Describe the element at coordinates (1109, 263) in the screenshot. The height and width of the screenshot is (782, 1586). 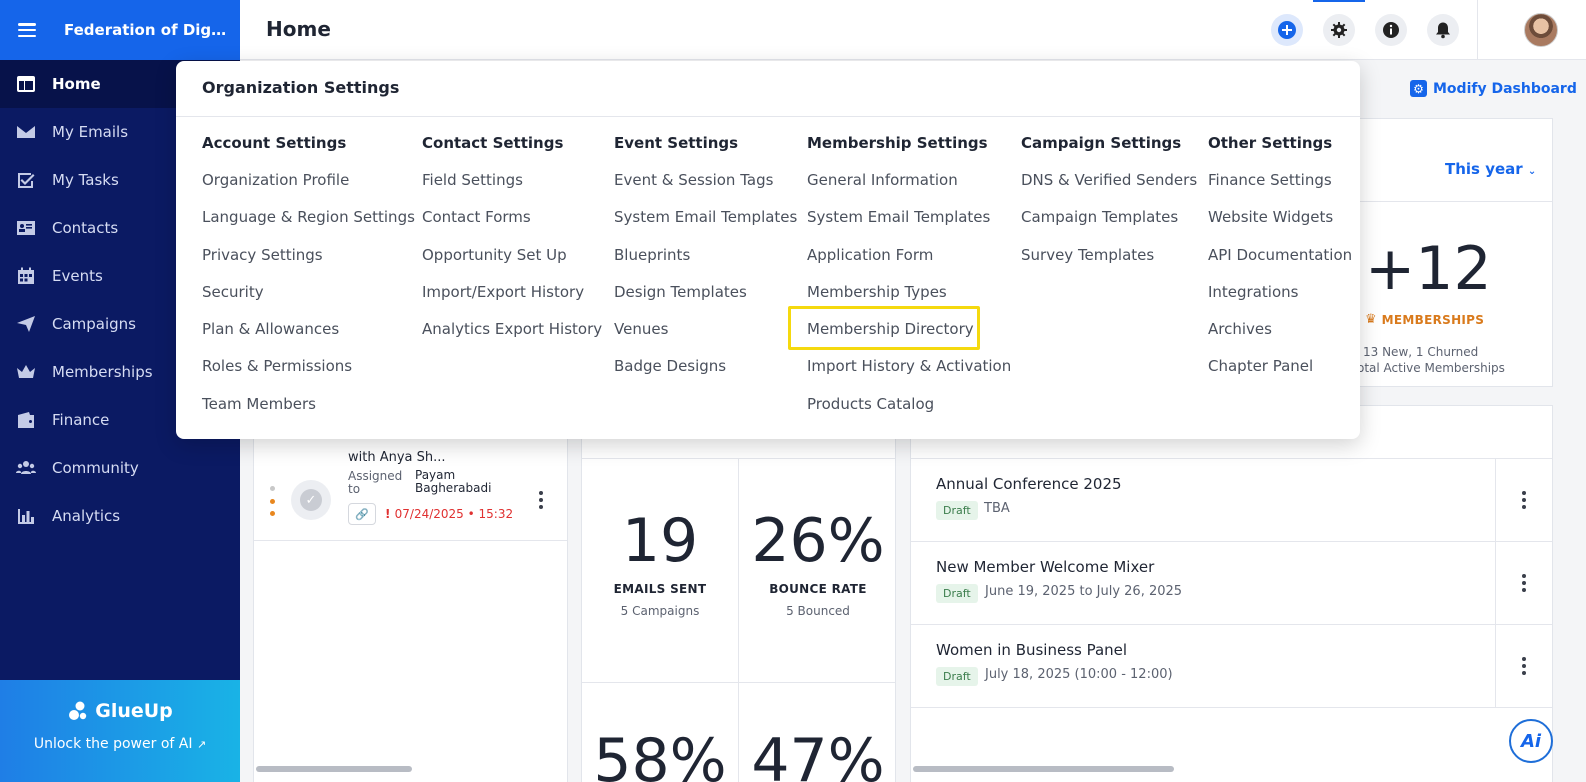
I see `menu-item-survey-templates: Survey Templates` at that location.